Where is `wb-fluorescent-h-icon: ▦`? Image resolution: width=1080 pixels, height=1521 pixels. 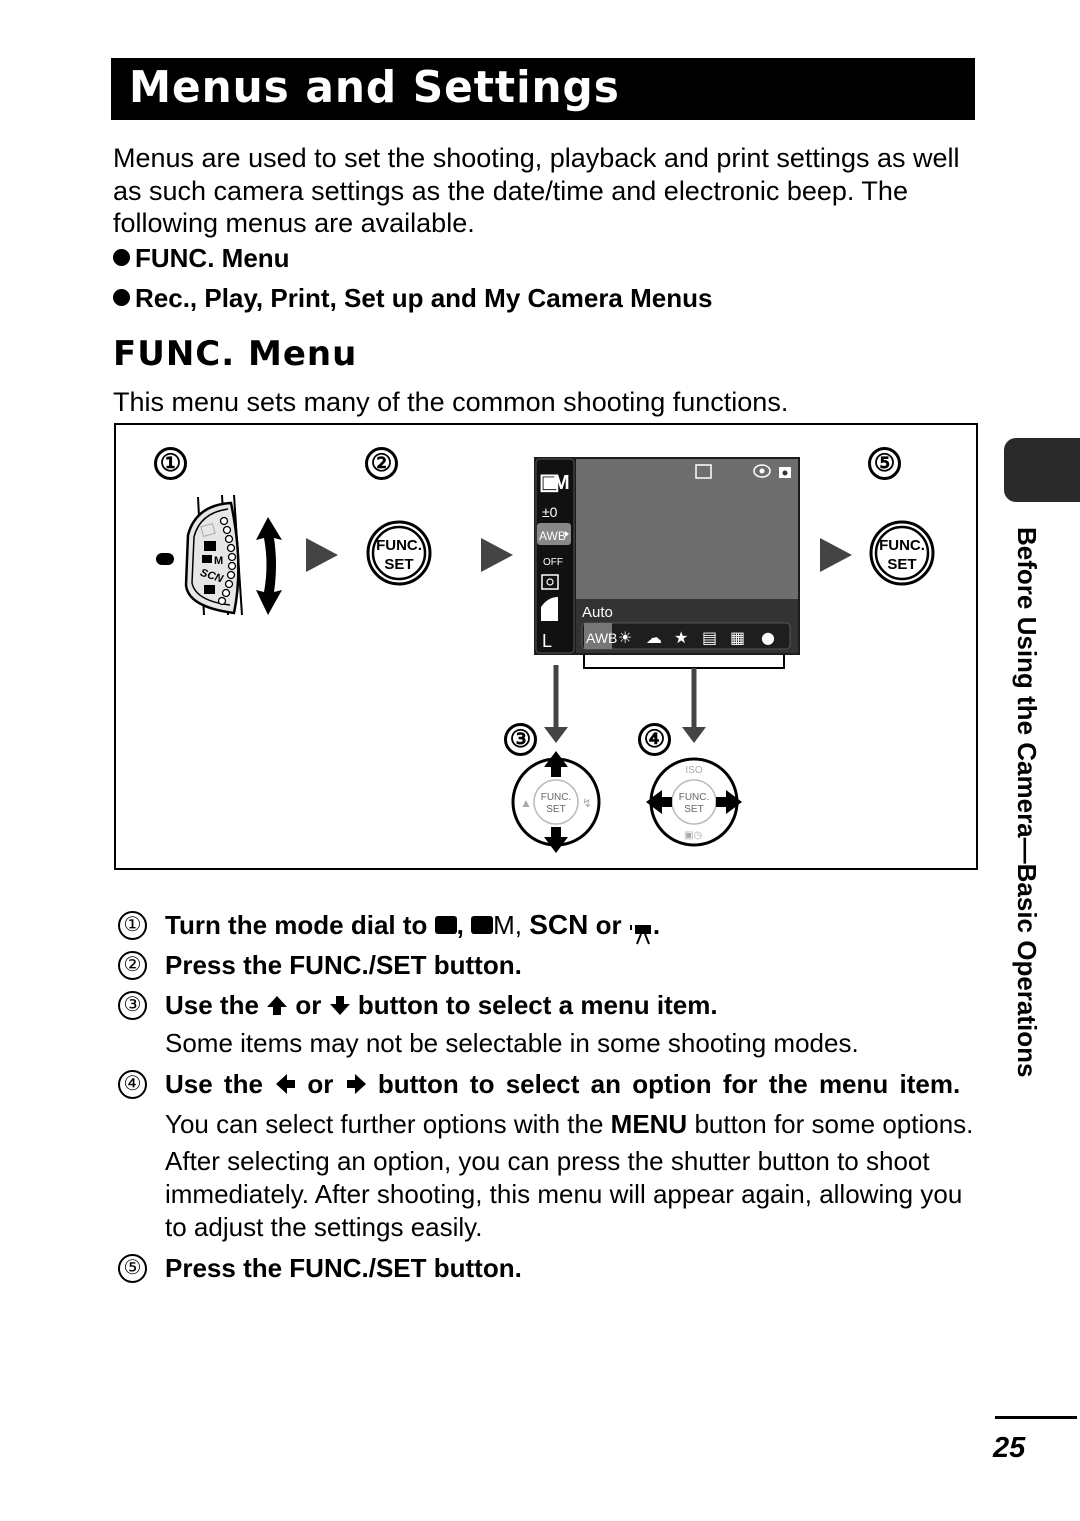
wb-fluorescent-h-icon: ▦ is located at coordinates (737, 637).